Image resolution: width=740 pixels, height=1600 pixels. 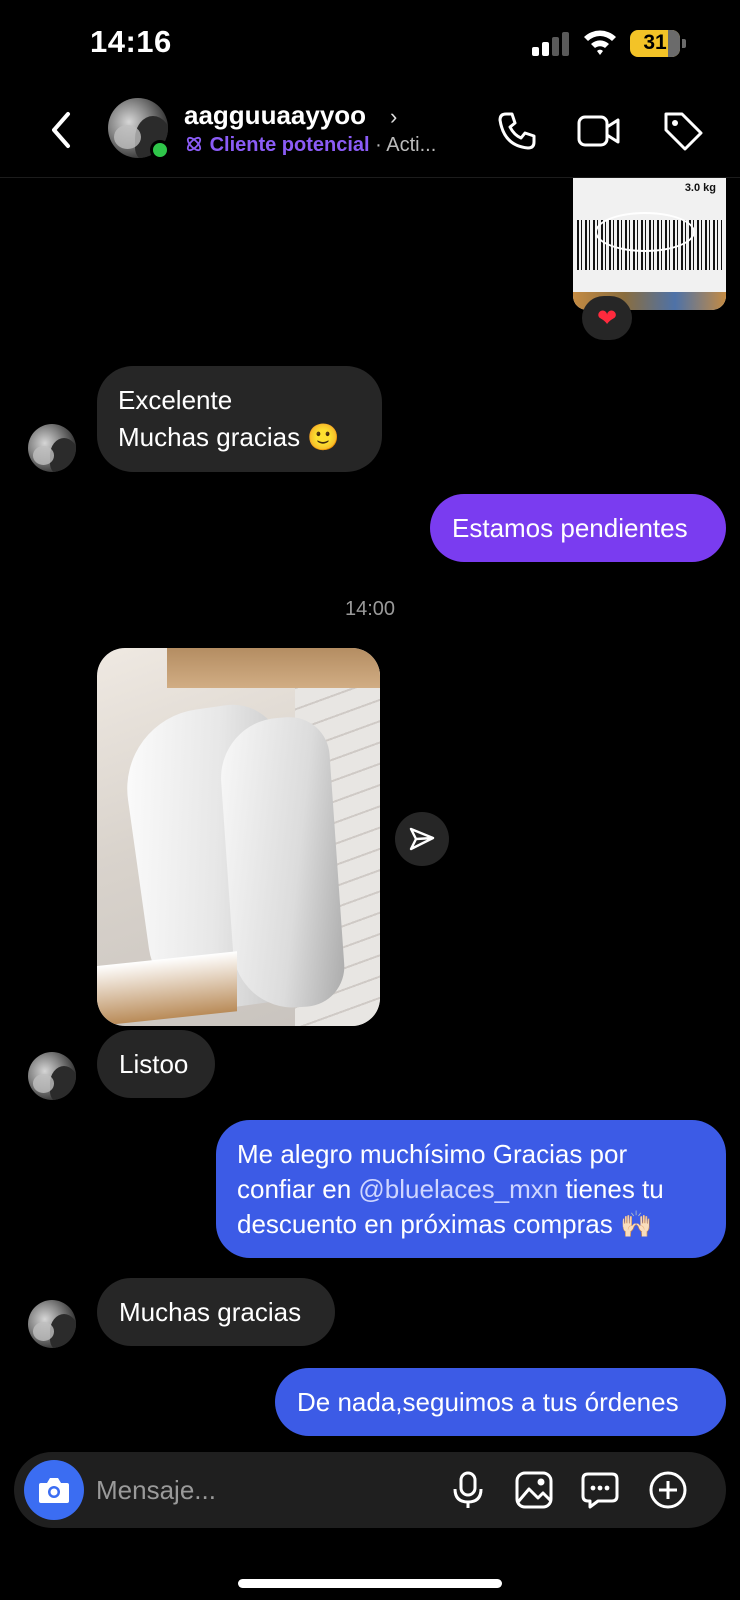 What do you see at coordinates (600, 1490) in the screenshot?
I see `sticker-chat-icon` at bounding box center [600, 1490].